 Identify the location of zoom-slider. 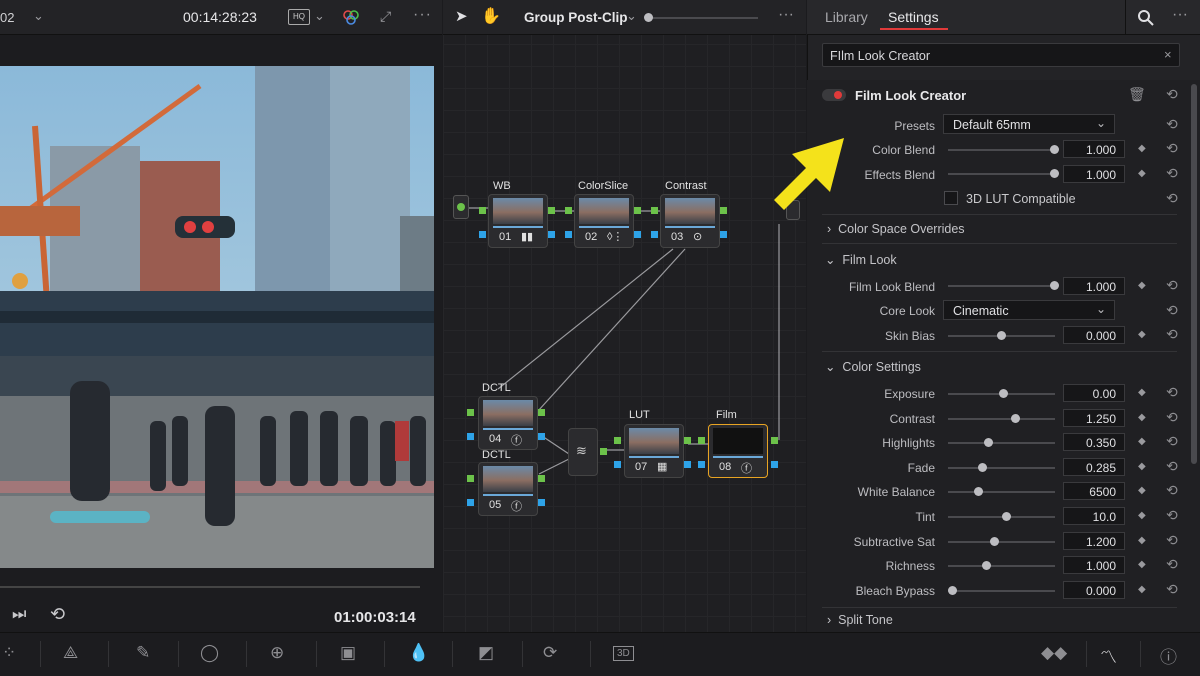
(701, 17).